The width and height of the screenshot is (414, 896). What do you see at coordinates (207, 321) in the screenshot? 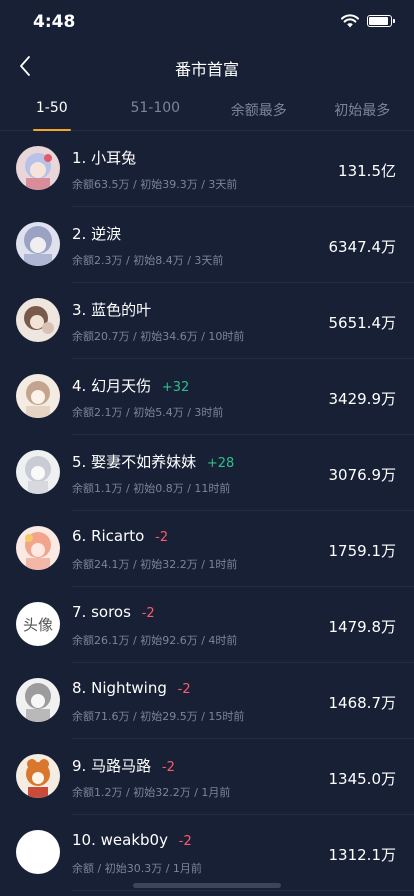
I see `list-item: 3. 蓝色的叶 余额20.7万 / 初始34.6万 / 10时前 5651.4万` at bounding box center [207, 321].